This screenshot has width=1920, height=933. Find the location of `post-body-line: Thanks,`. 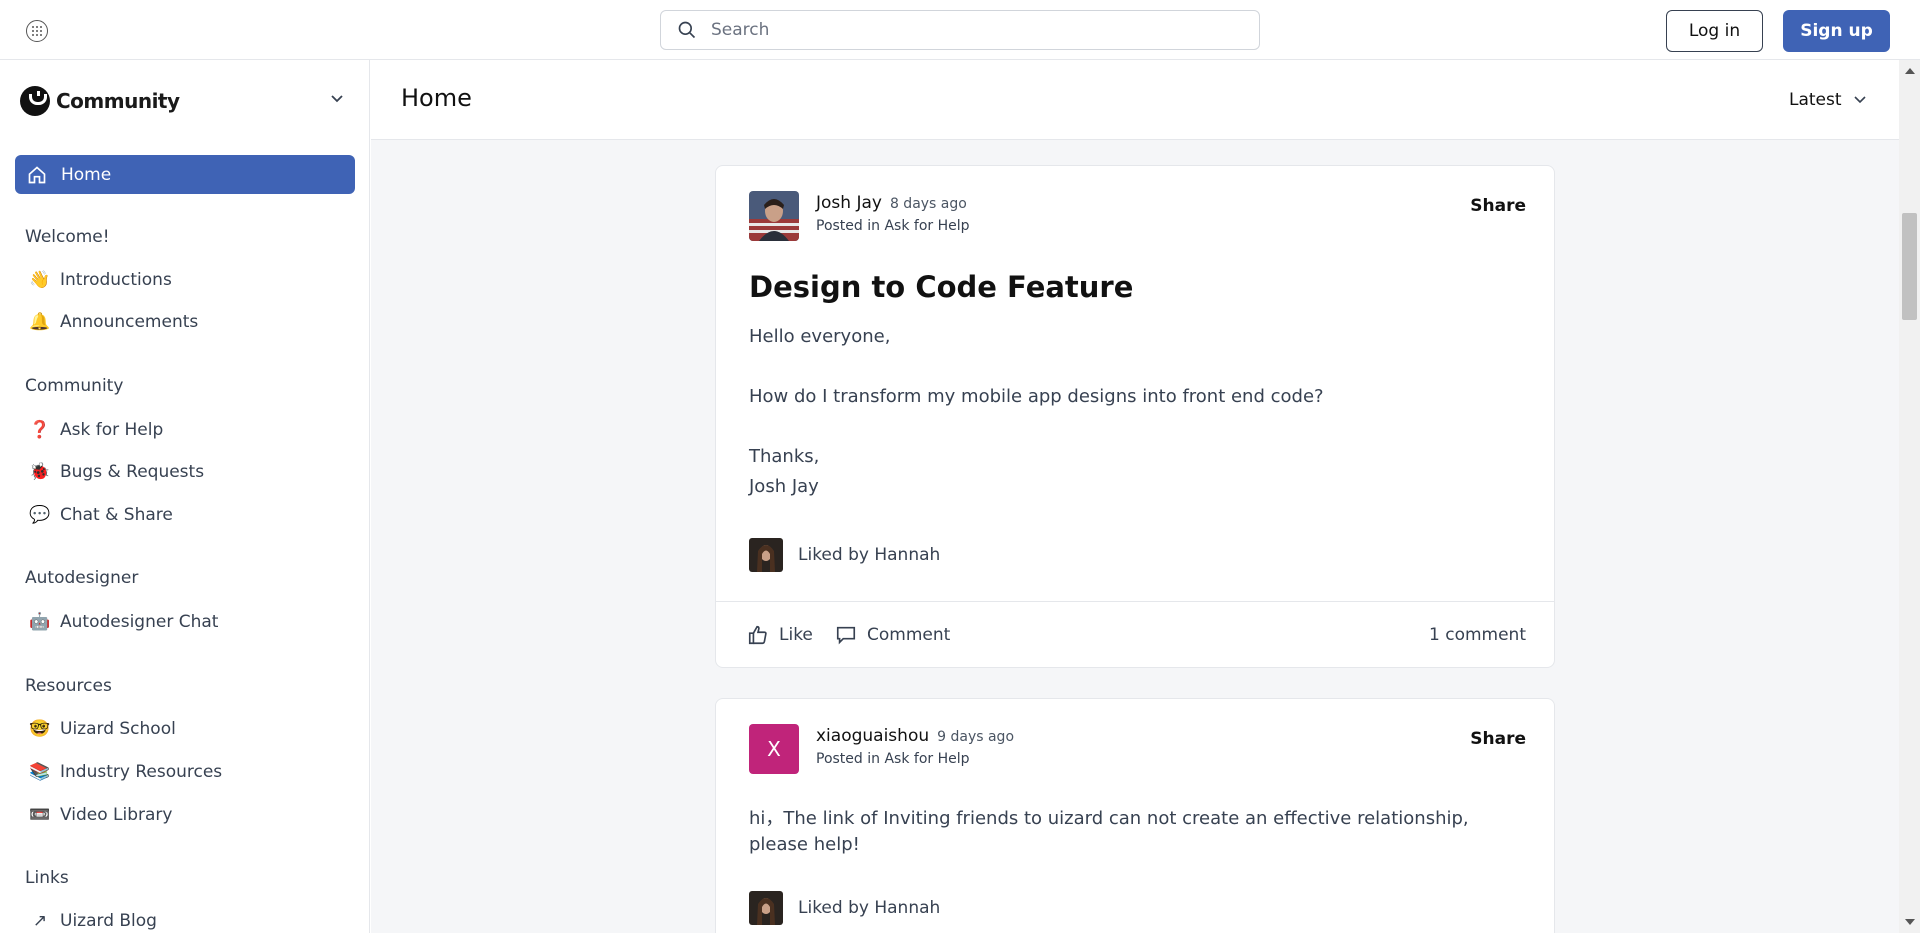

post-body-line: Thanks, is located at coordinates (784, 456).